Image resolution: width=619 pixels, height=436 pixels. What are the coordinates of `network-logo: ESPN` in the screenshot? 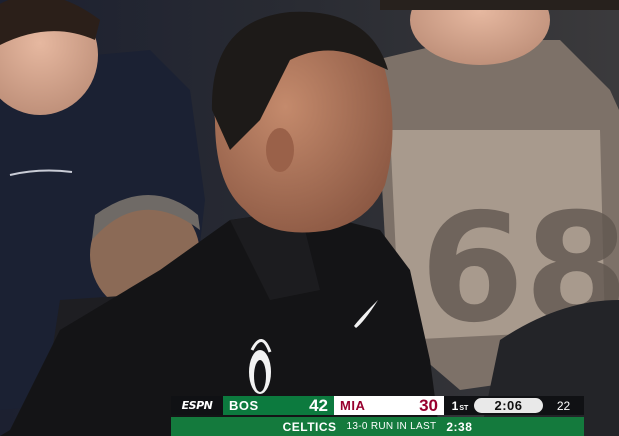 It's located at (197, 405).